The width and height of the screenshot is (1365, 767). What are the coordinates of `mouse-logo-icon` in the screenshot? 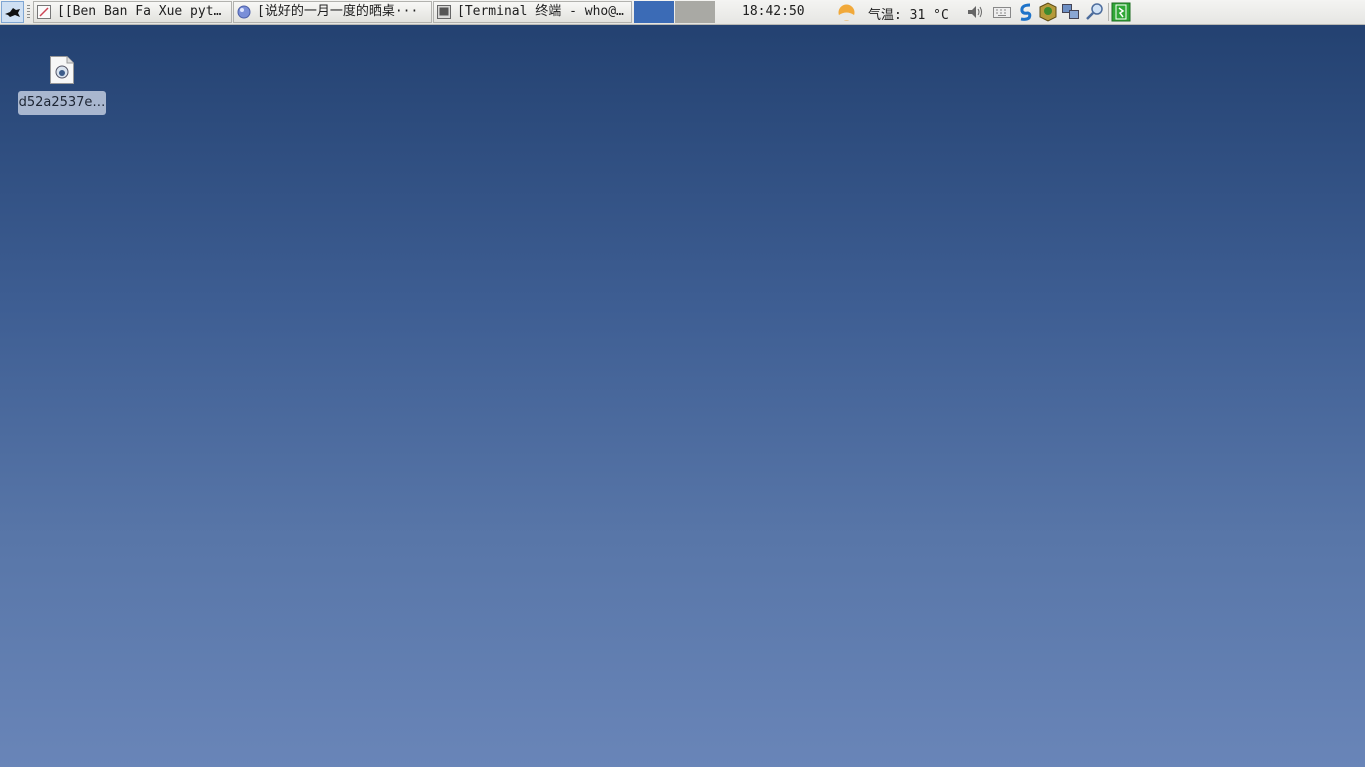 It's located at (12, 12).